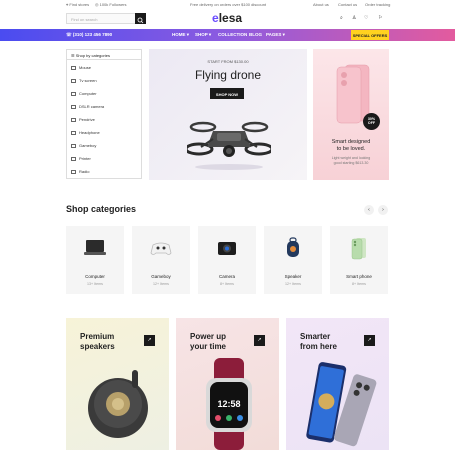 This screenshot has width=455, height=450. I want to click on nav-blog: BLOG, so click(255, 34).